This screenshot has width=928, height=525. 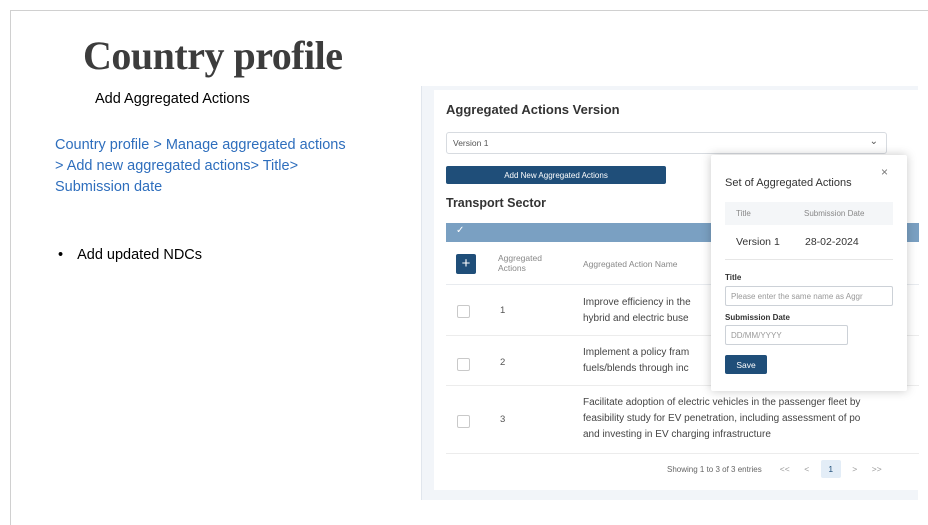 I want to click on modal-row-title: Version 1, so click(x=758, y=242).